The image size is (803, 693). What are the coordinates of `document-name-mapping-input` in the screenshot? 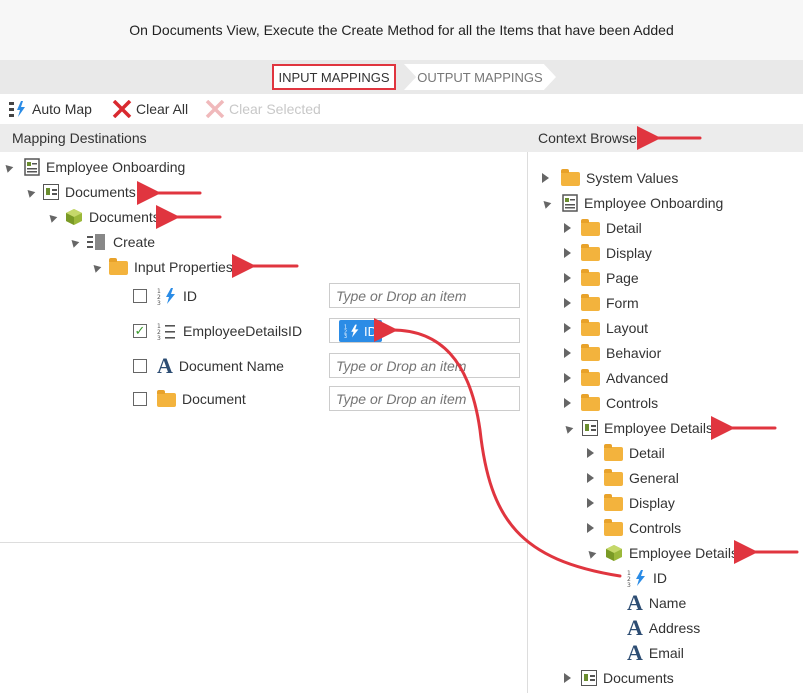 It's located at (424, 365).